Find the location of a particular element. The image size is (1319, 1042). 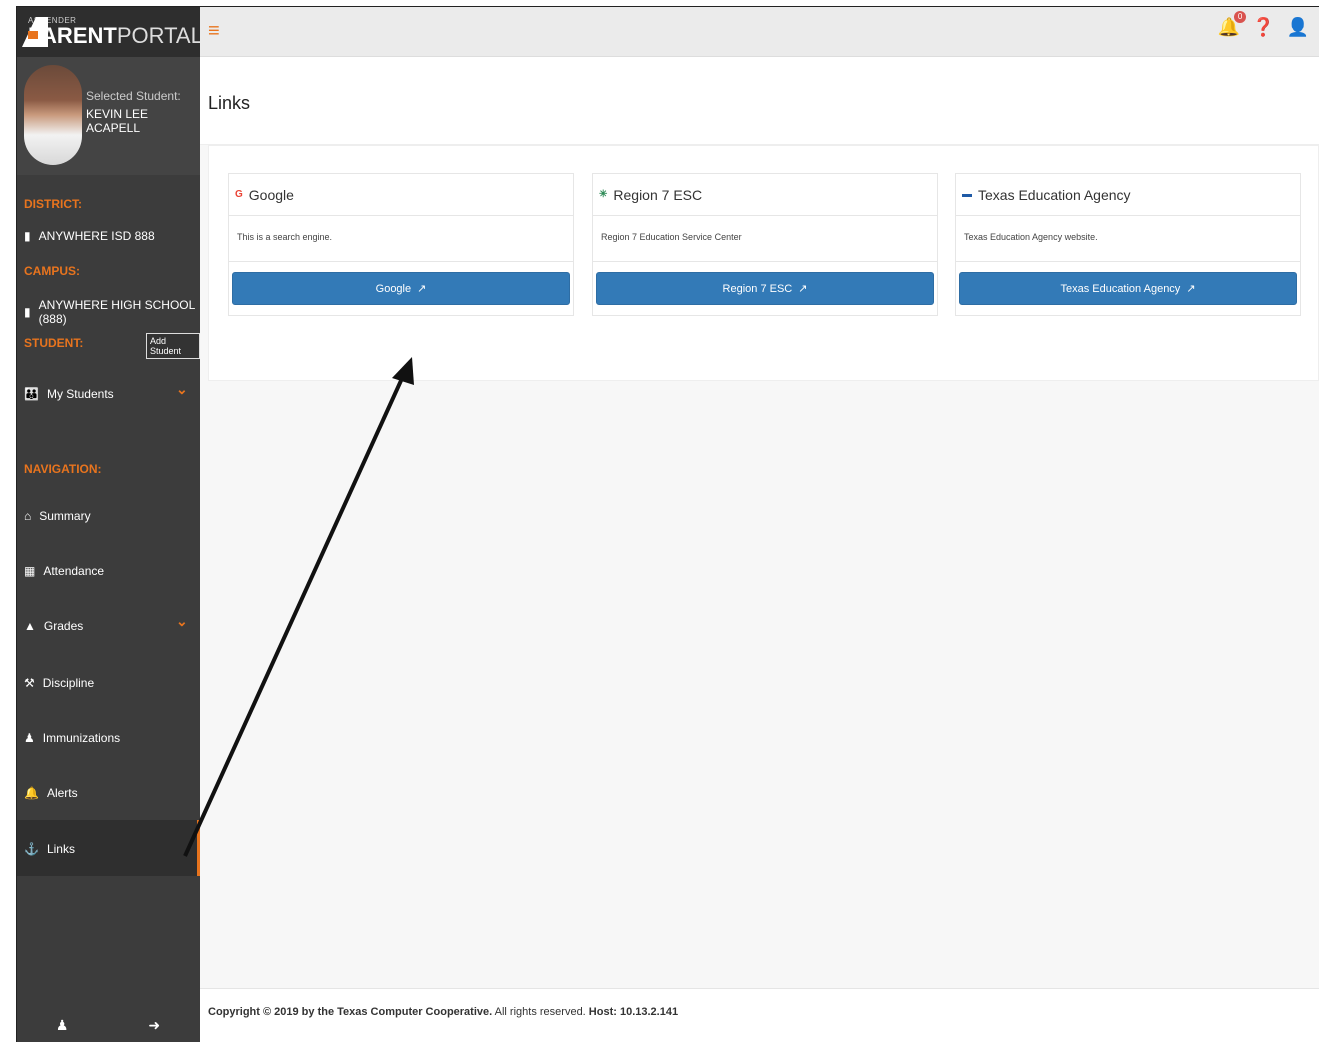

card-header: ✳ Region 7 ESC is located at coordinates (765, 195).